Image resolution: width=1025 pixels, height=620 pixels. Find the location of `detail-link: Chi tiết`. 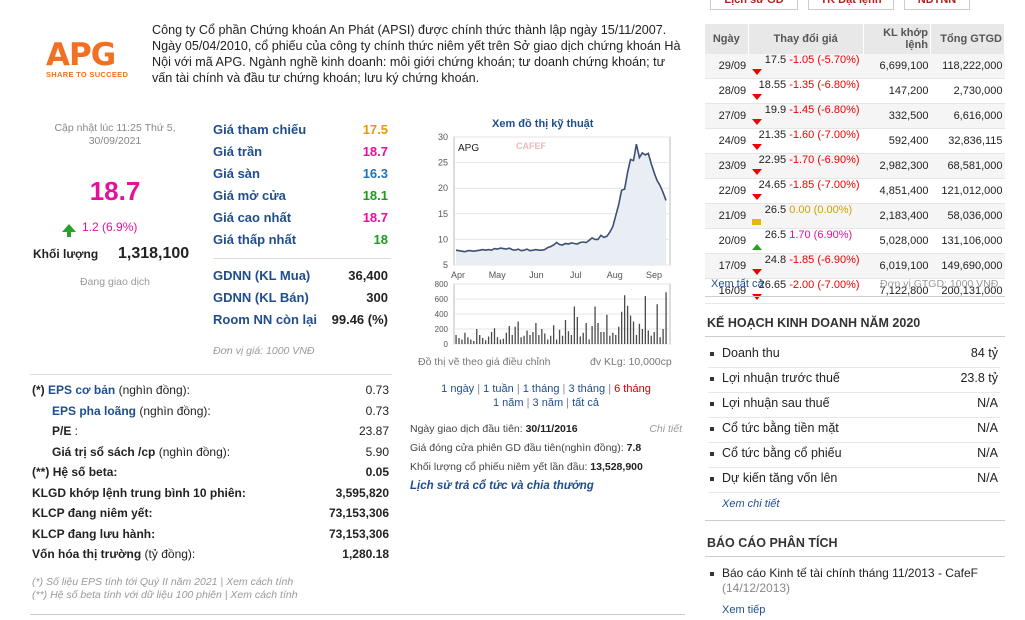

detail-link: Chi tiết is located at coordinates (665, 429).